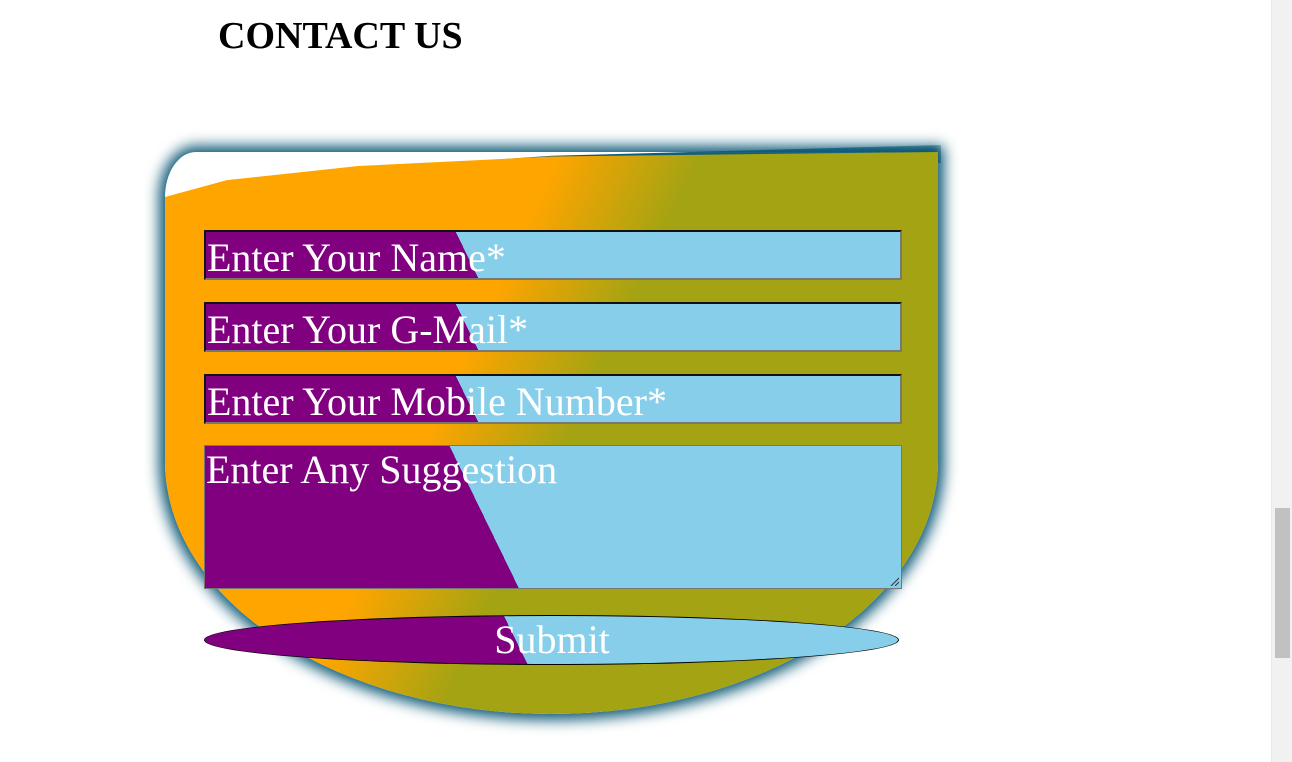  Describe the element at coordinates (553, 255) in the screenshot. I see `name-field: Enter Your Name*` at that location.